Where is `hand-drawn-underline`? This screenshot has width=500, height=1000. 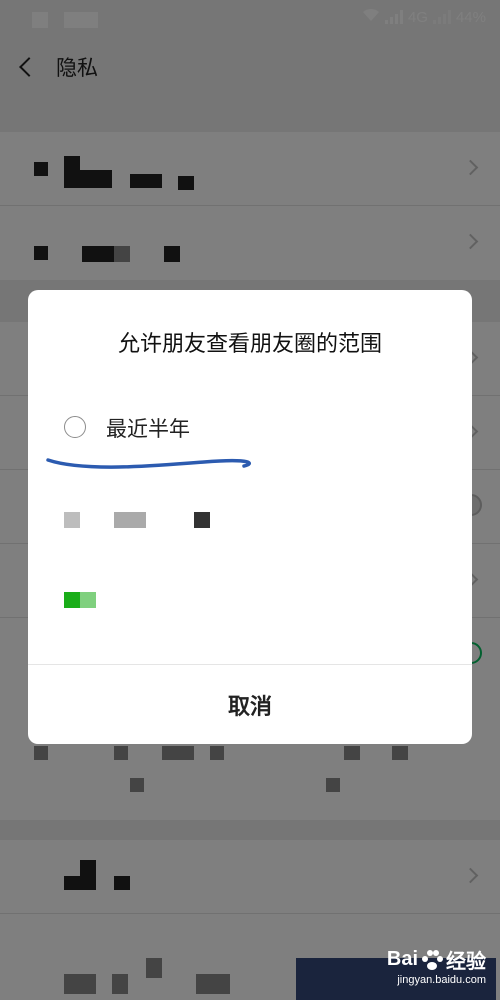 hand-drawn-underline is located at coordinates (148, 463).